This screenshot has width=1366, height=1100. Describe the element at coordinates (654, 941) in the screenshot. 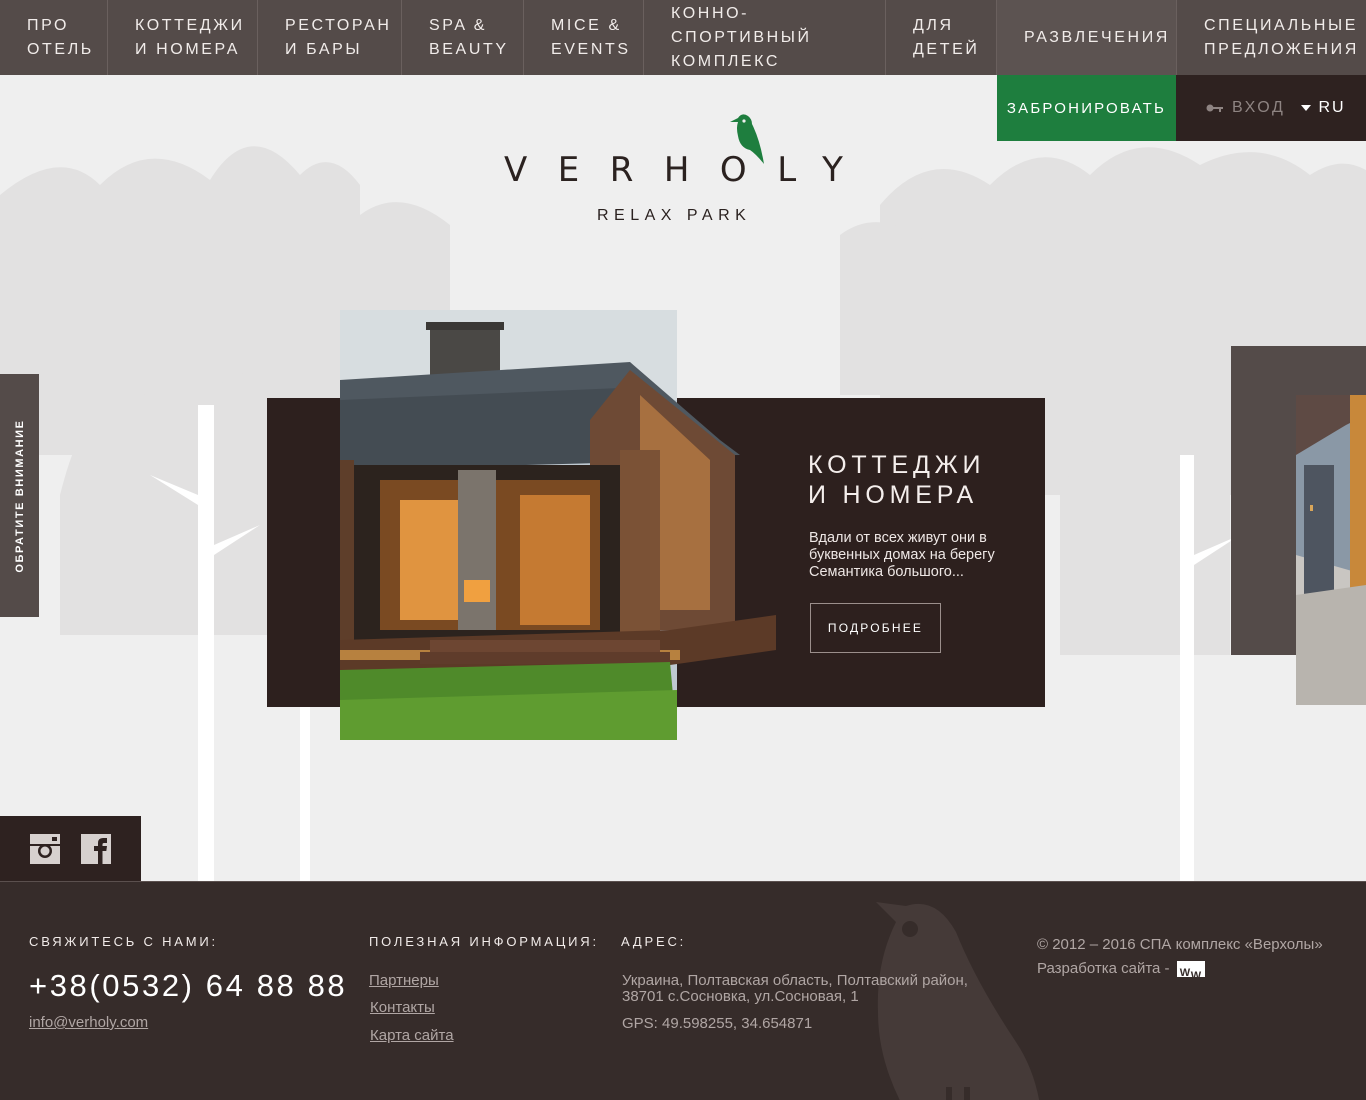

I see `address-heading: АДРЕС:` at that location.